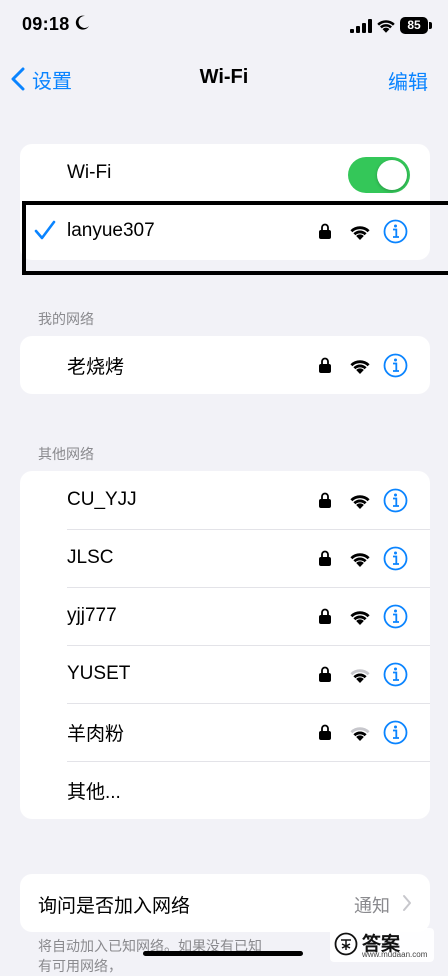  Describe the element at coordinates (102, 499) in the screenshot. I see `network-name: CU_YJJ` at that location.